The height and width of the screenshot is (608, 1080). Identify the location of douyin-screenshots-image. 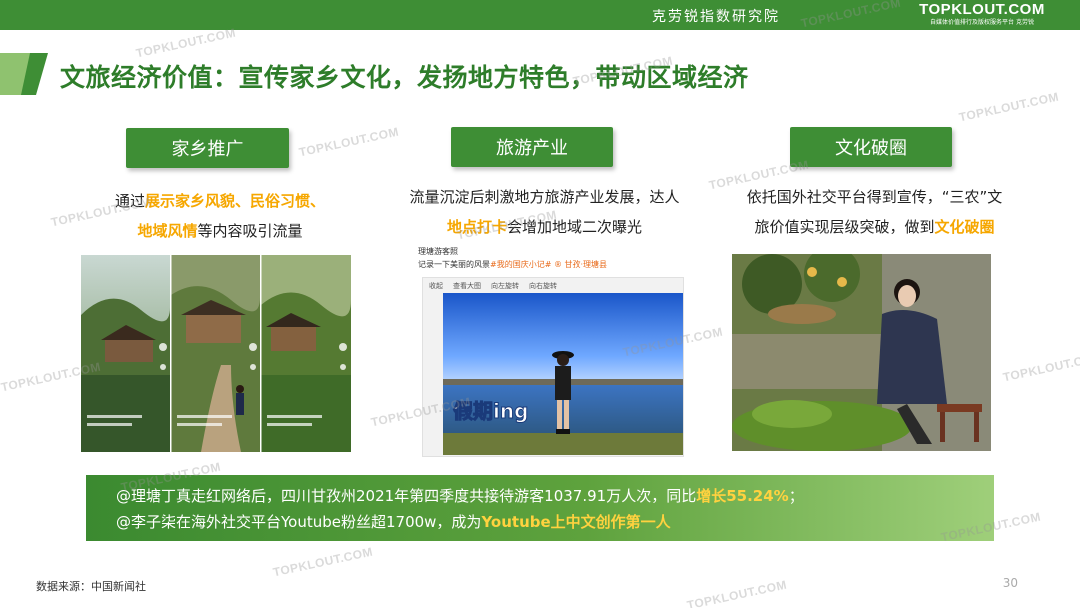
(216, 353).